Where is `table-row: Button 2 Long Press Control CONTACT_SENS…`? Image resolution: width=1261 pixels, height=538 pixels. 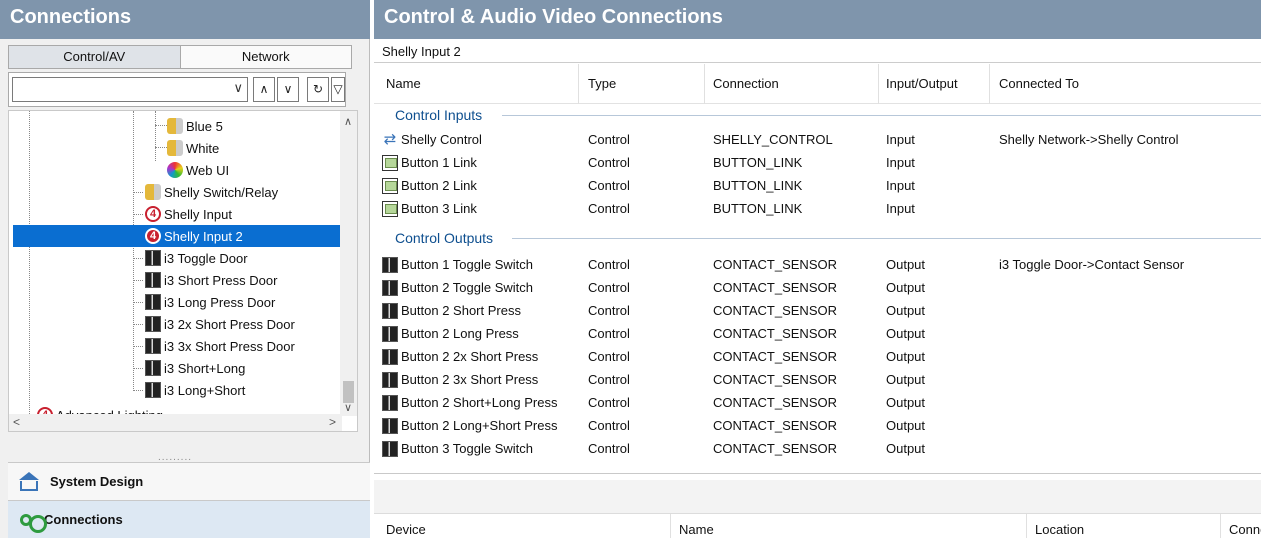 table-row: Button 2 Long Press Control CONTACT_SENS… is located at coordinates (821, 334).